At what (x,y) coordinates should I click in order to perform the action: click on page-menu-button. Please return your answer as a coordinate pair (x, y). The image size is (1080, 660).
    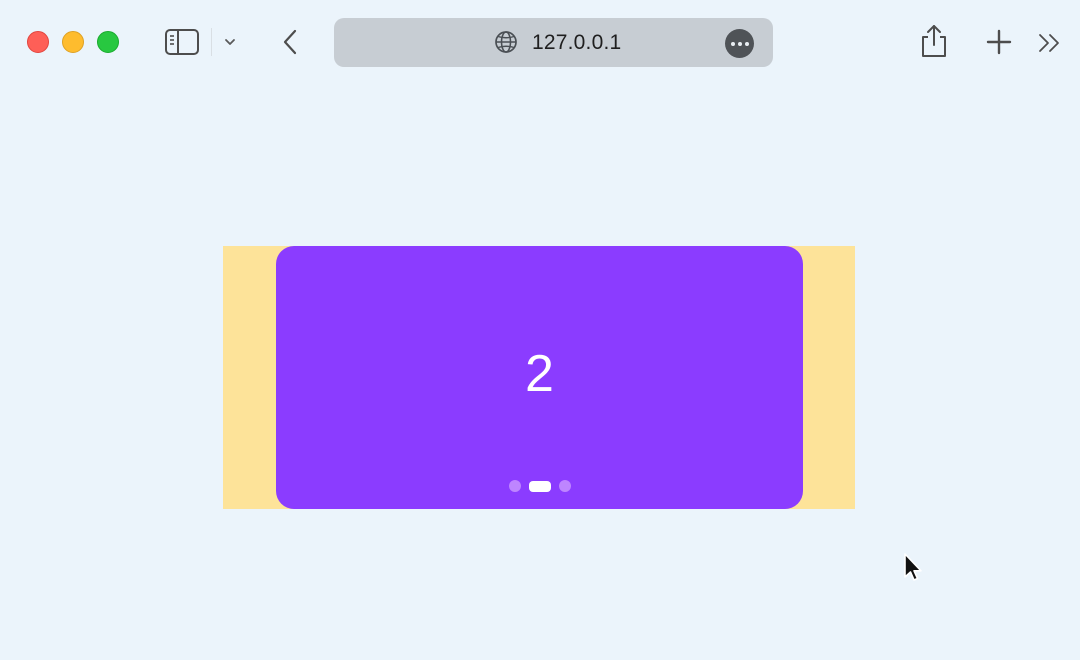
    Looking at the image, I should click on (739, 43).